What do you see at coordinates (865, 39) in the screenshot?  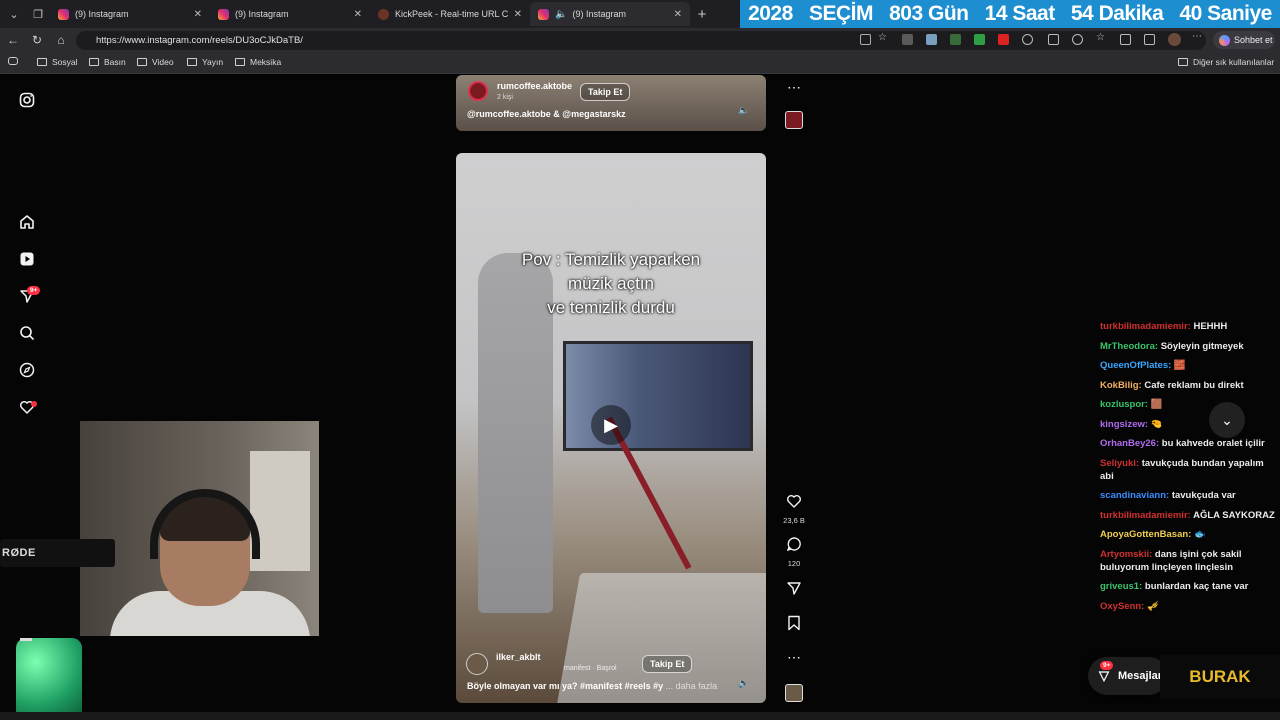 I see `split-view-icon` at bounding box center [865, 39].